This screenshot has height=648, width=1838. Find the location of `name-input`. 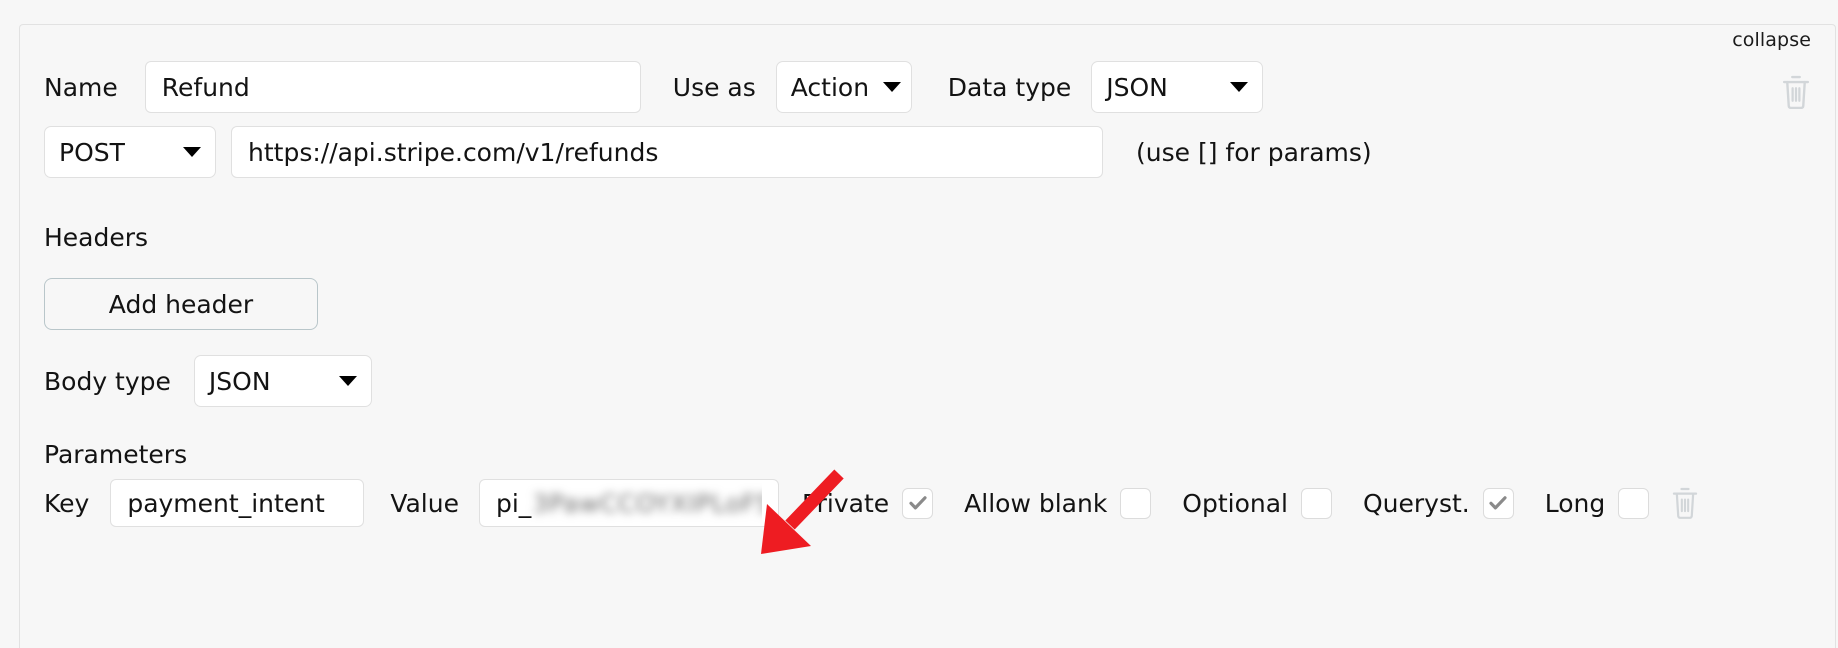

name-input is located at coordinates (392, 87).